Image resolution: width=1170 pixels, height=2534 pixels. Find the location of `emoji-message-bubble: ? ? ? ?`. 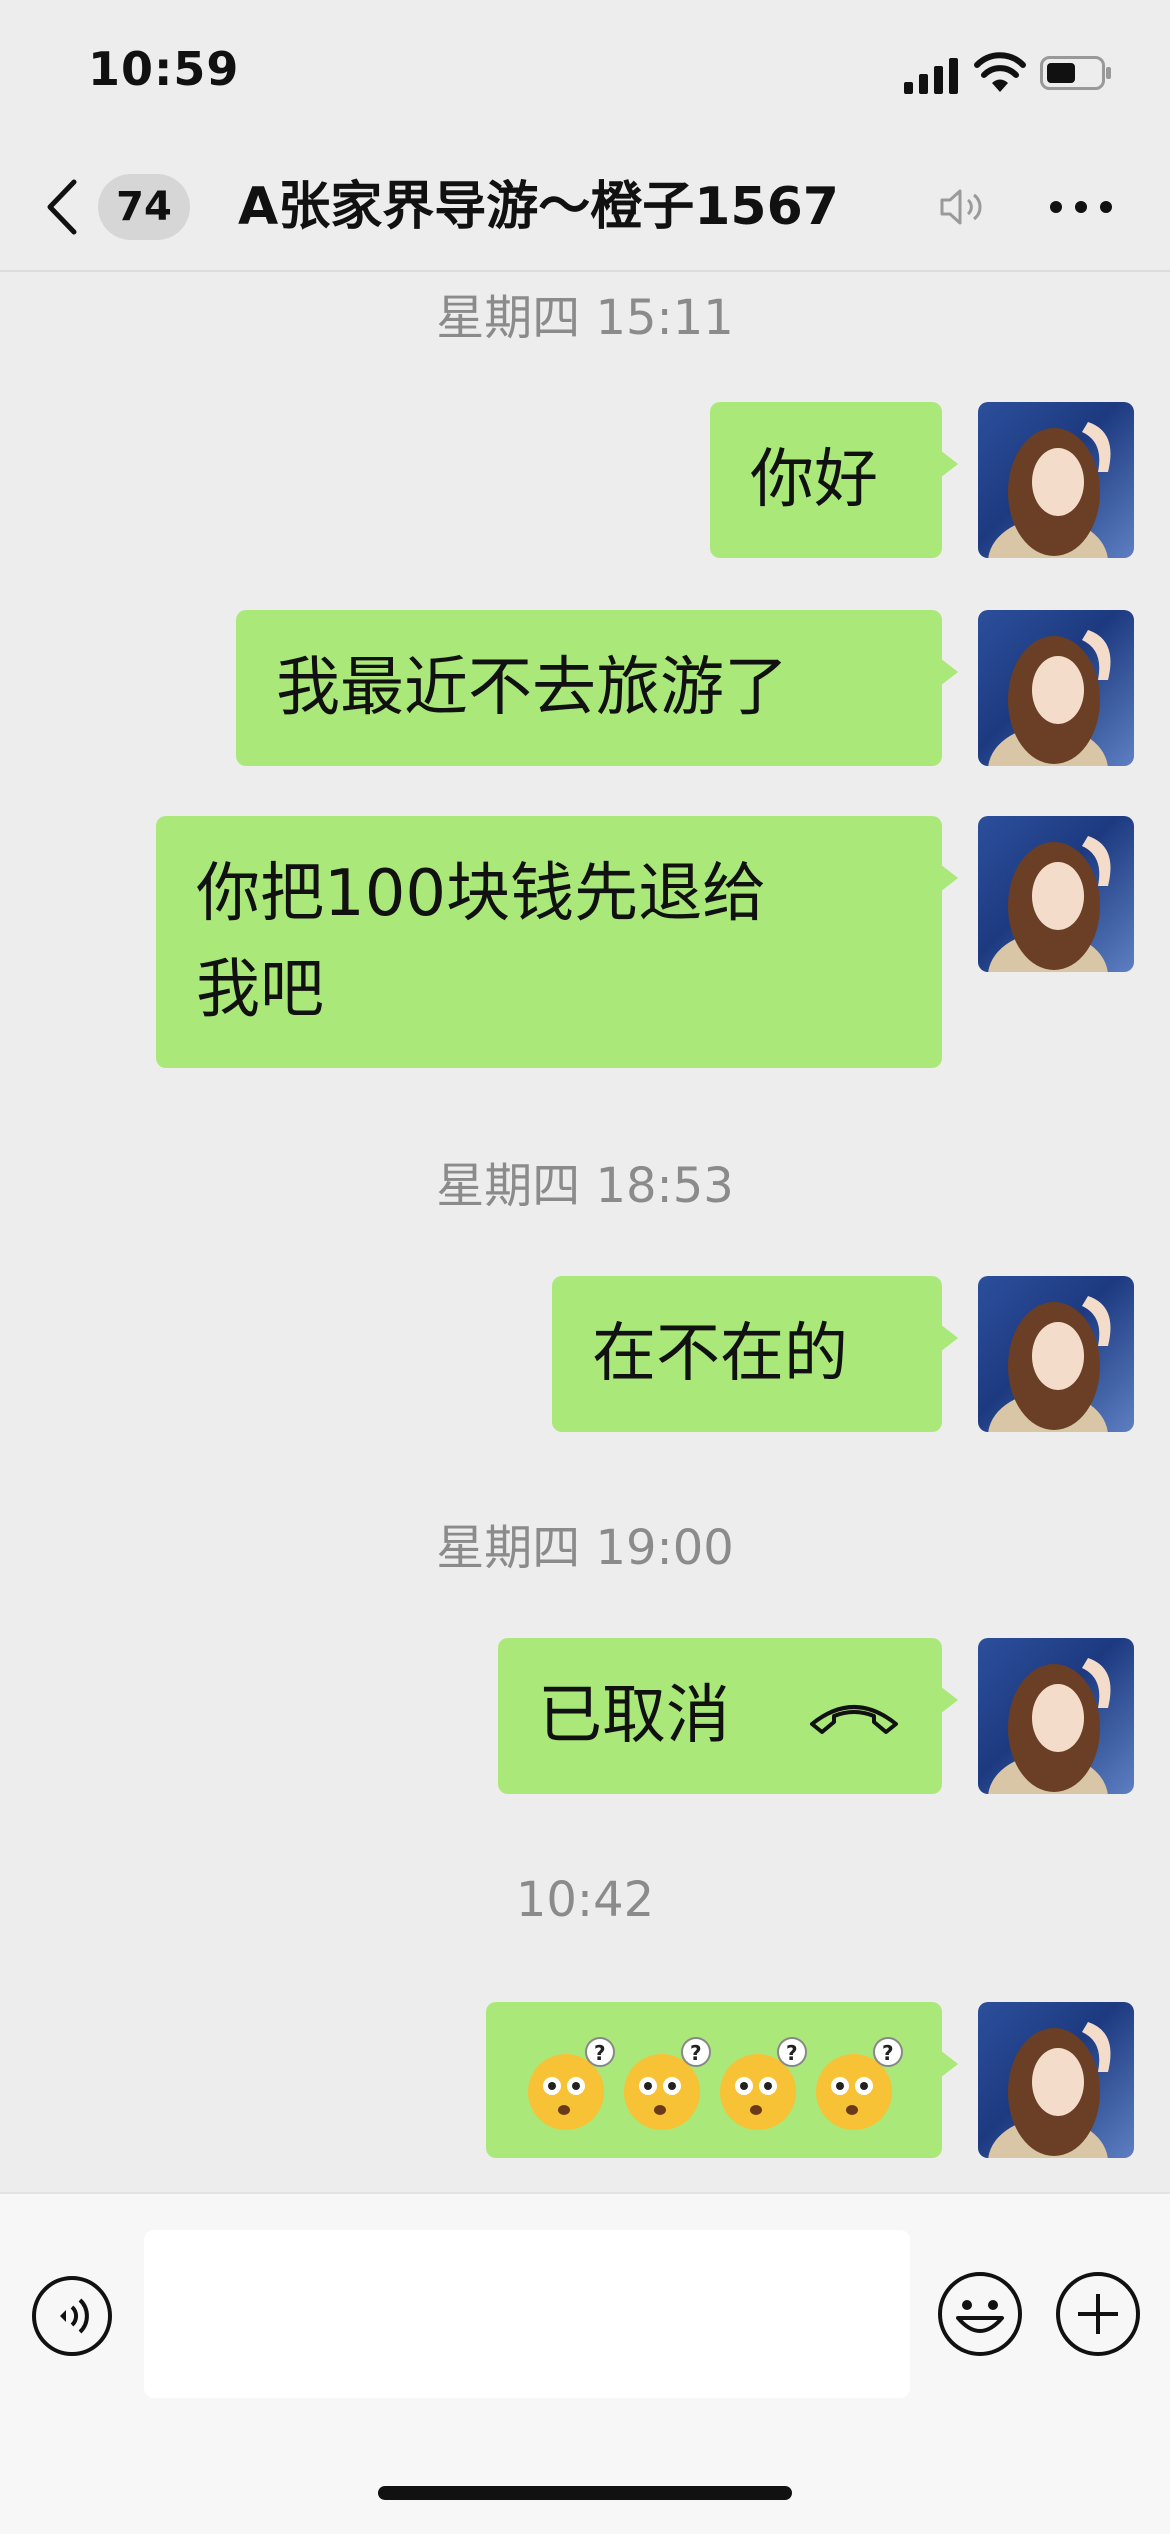

emoji-message-bubble: ? ? ? ? is located at coordinates (722, 2080).